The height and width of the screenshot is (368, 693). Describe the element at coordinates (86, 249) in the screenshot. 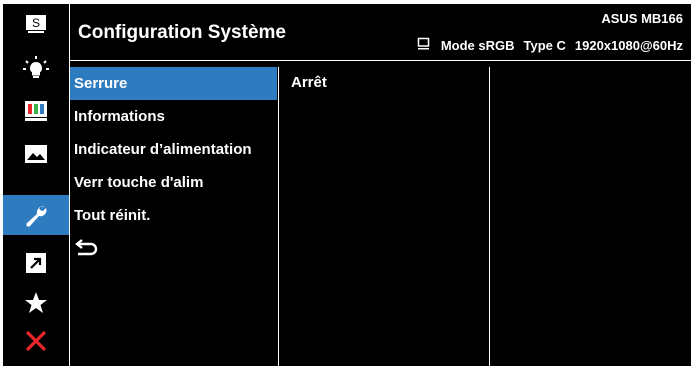

I see `back-arrow-icon` at that location.